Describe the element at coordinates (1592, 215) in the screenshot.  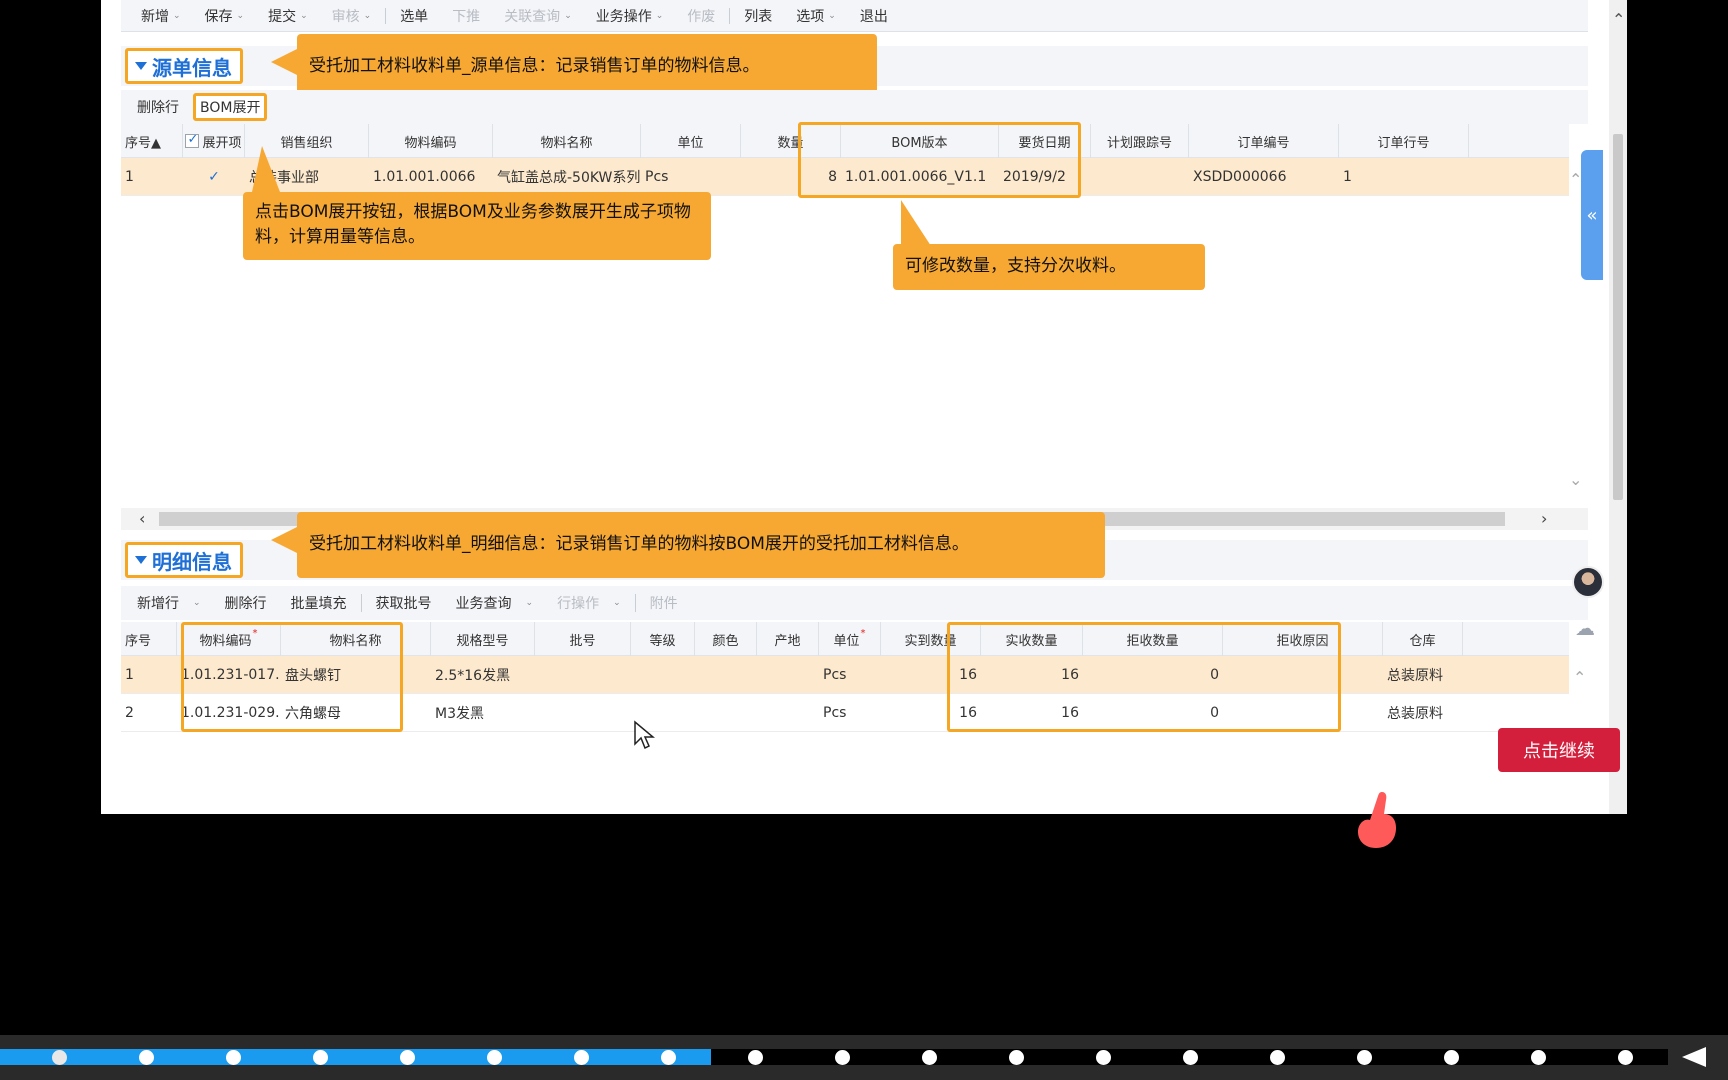
I see `collapse-panel-tab: «` at that location.